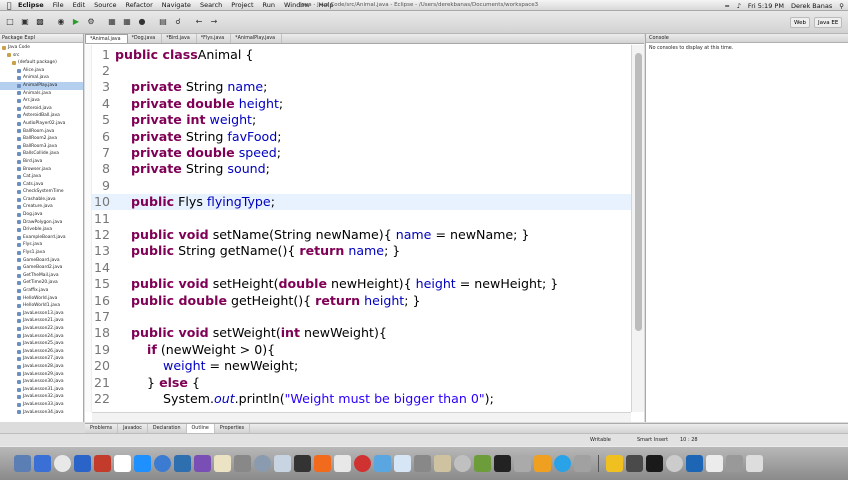 This screenshot has height=480, width=848. Describe the element at coordinates (41, 306) in the screenshot. I see `tree-item: HelloWorld1.java` at that location.